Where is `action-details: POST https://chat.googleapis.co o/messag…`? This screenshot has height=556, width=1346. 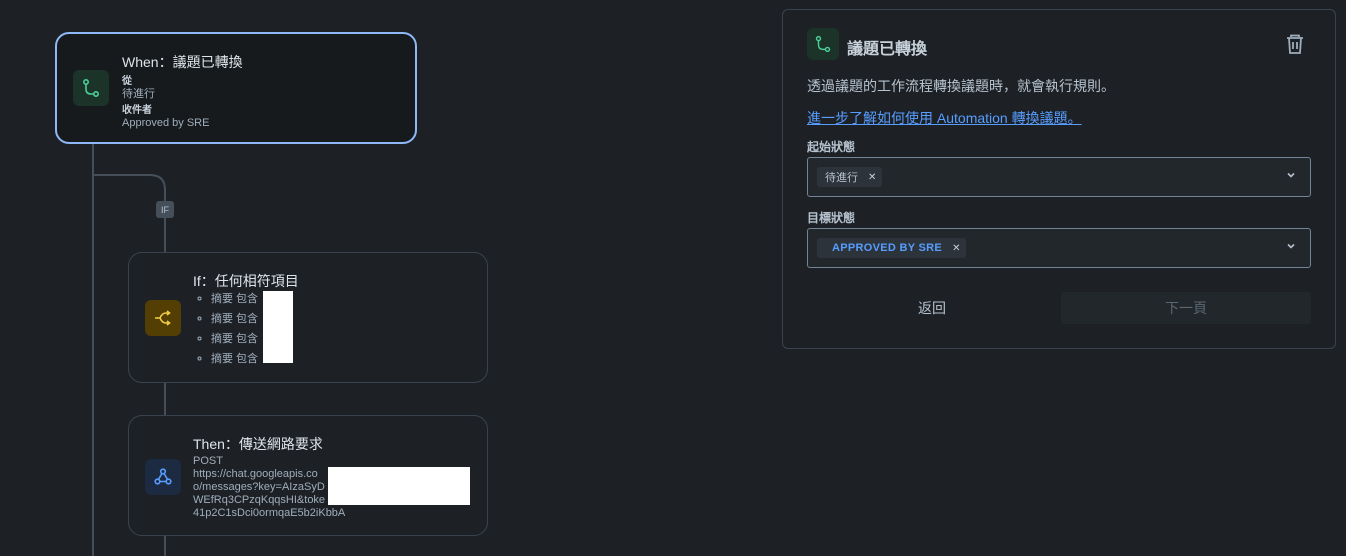
action-details: POST https://chat.googleapis.co o/messag… is located at coordinates (269, 487).